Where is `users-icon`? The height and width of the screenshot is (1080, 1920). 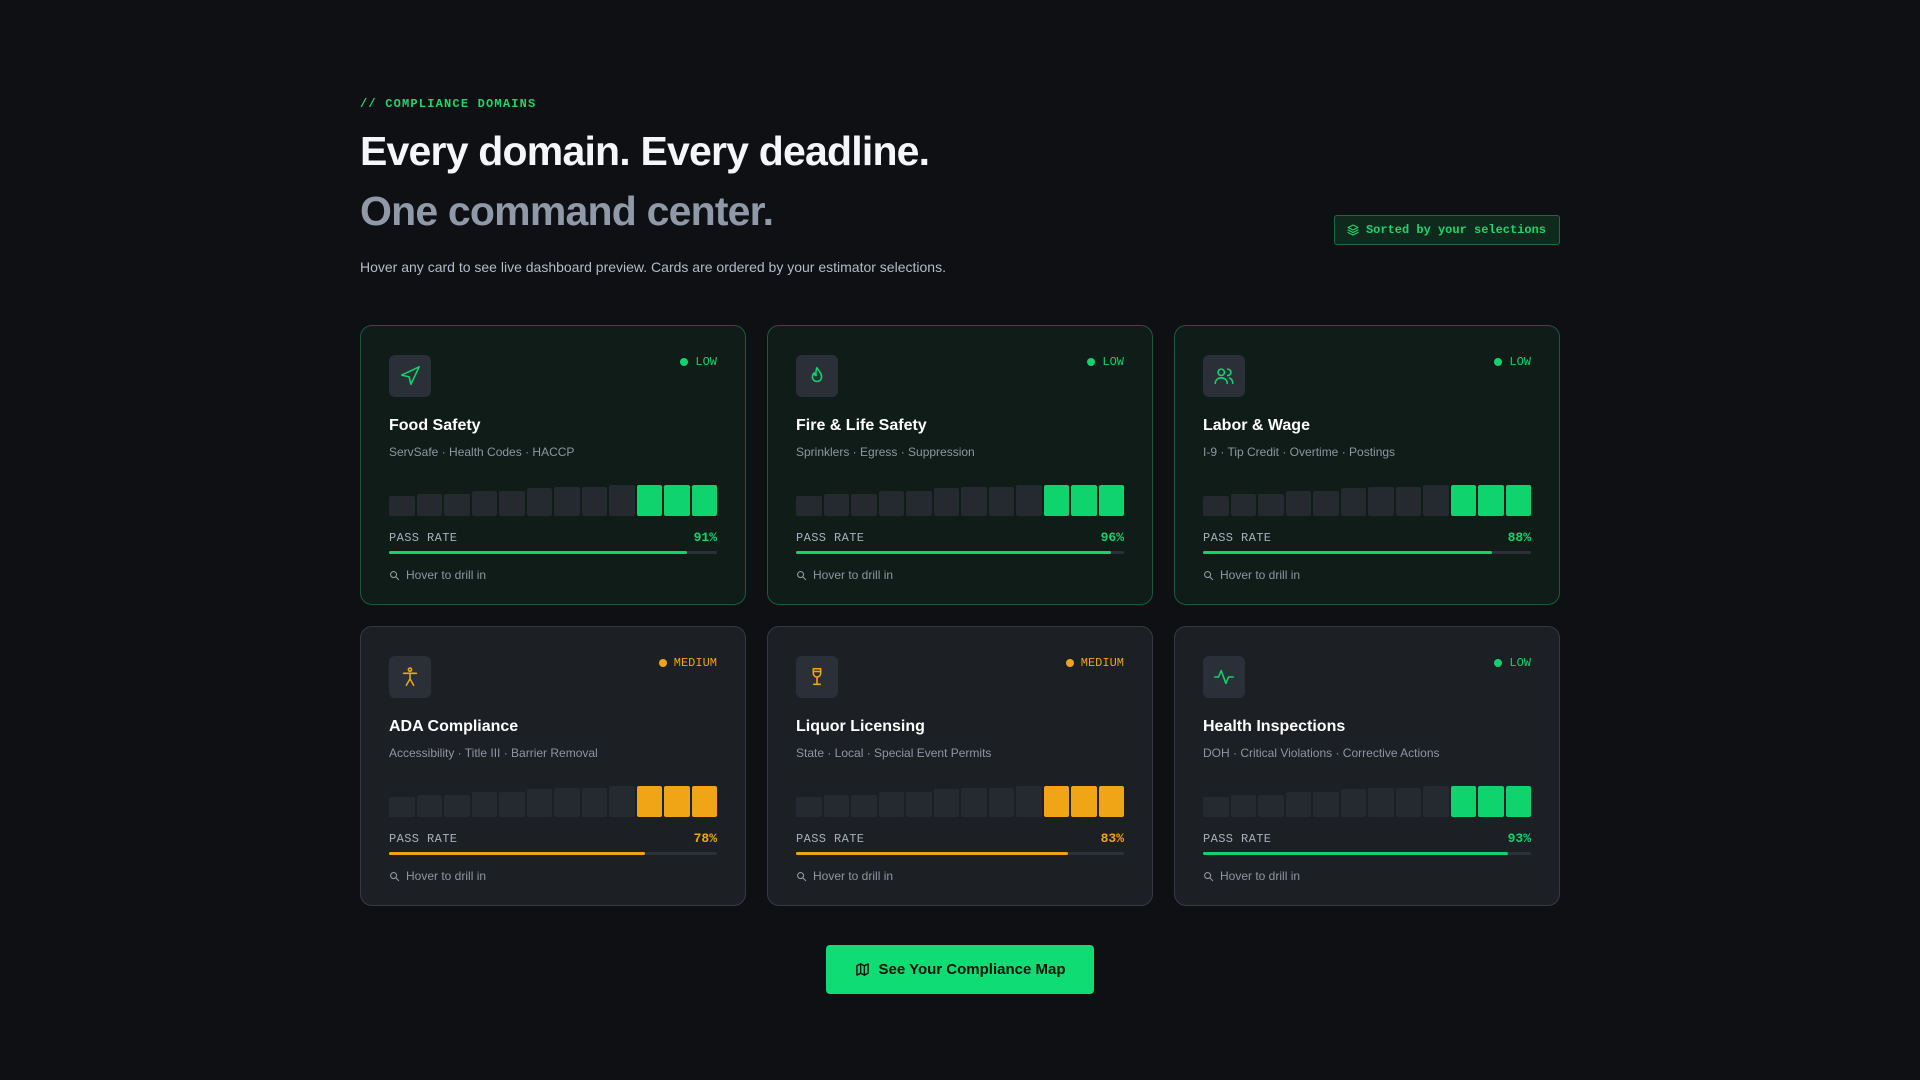 users-icon is located at coordinates (1224, 376).